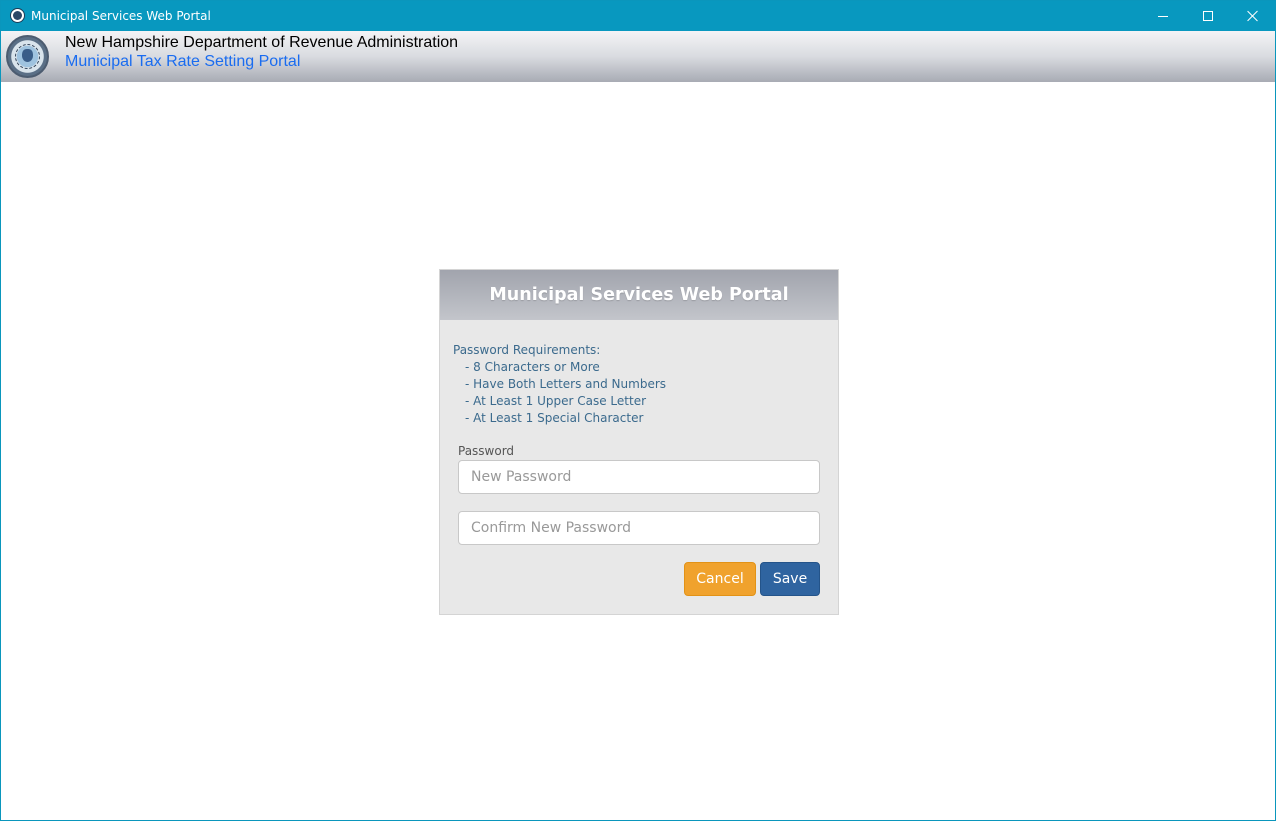 The image size is (1276, 821). Describe the element at coordinates (554, 418) in the screenshot. I see `requirement-item: - At Least 1 Special Character` at that location.